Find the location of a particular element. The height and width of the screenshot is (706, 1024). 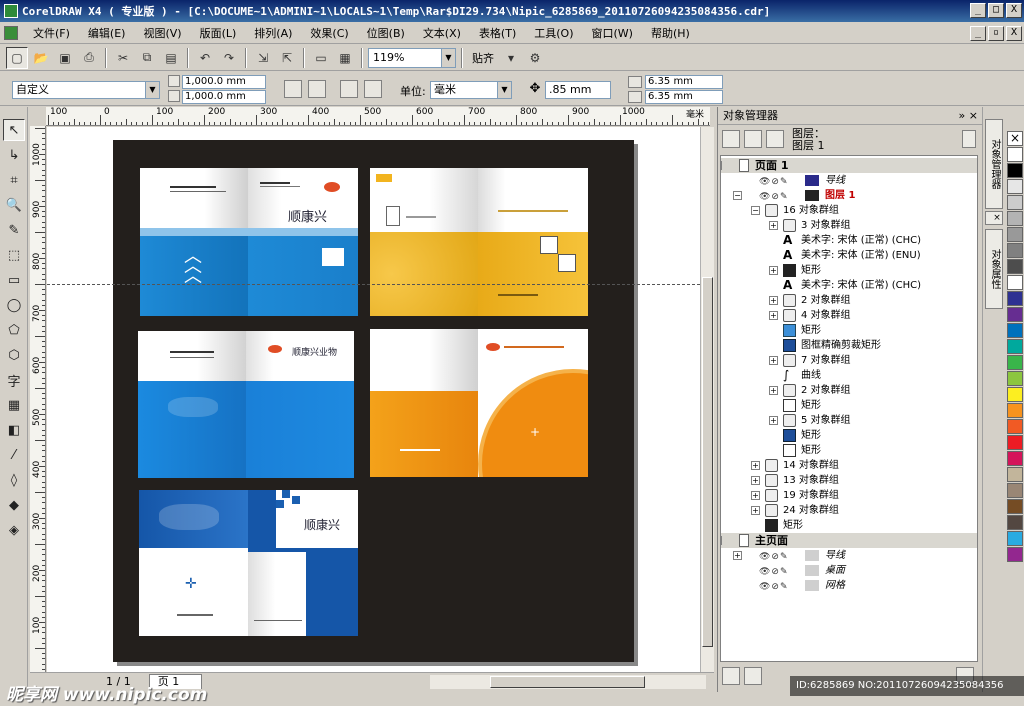

landscape-icon is located at coordinates (317, 89).